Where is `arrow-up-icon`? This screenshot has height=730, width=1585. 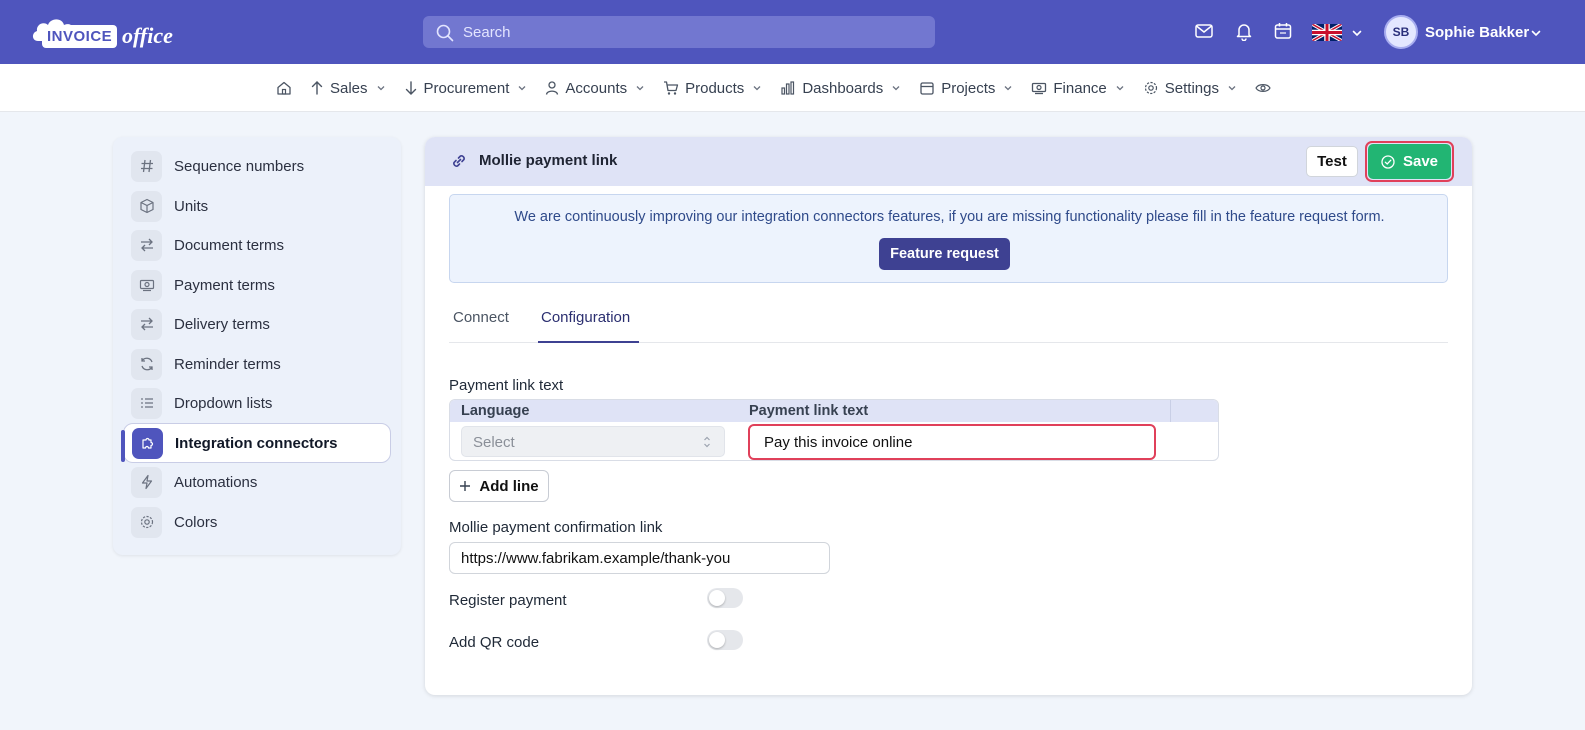
arrow-up-icon is located at coordinates (317, 88).